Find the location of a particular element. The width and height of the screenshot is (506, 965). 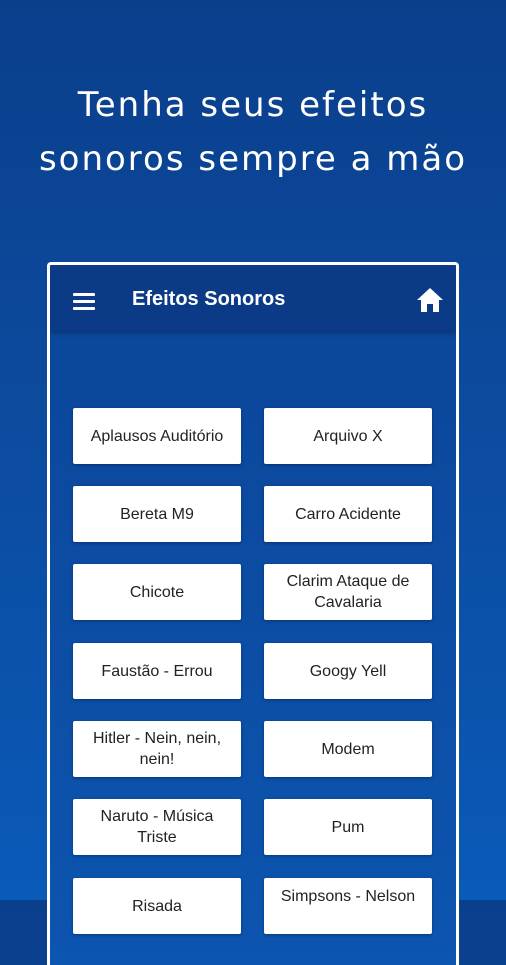

menu-icon is located at coordinates (84, 301).